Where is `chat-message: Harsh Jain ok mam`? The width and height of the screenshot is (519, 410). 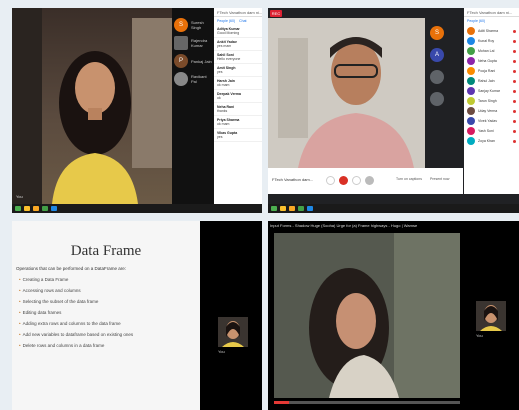 chat-message: Harsh Jain ok mam is located at coordinates (238, 83).